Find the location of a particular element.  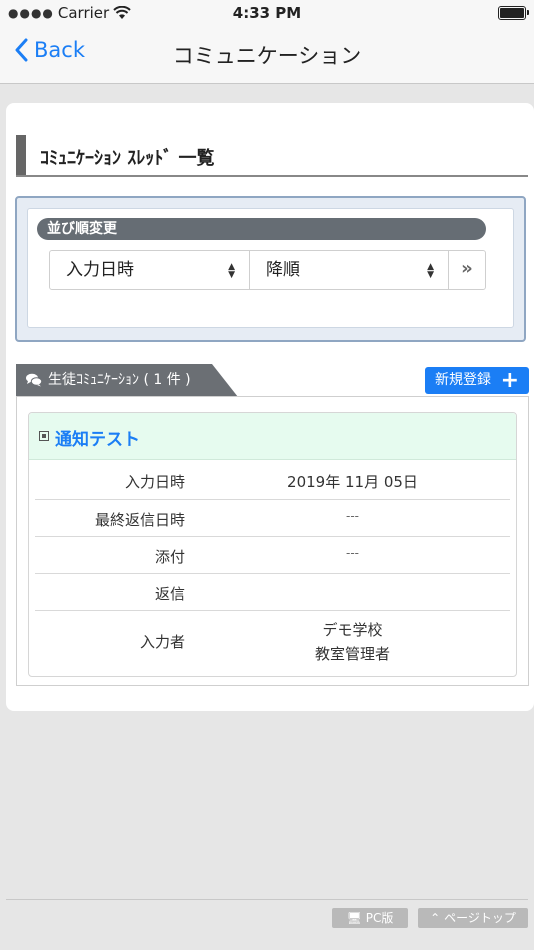

page-top-button: ⌃ ページトップ is located at coordinates (473, 918).